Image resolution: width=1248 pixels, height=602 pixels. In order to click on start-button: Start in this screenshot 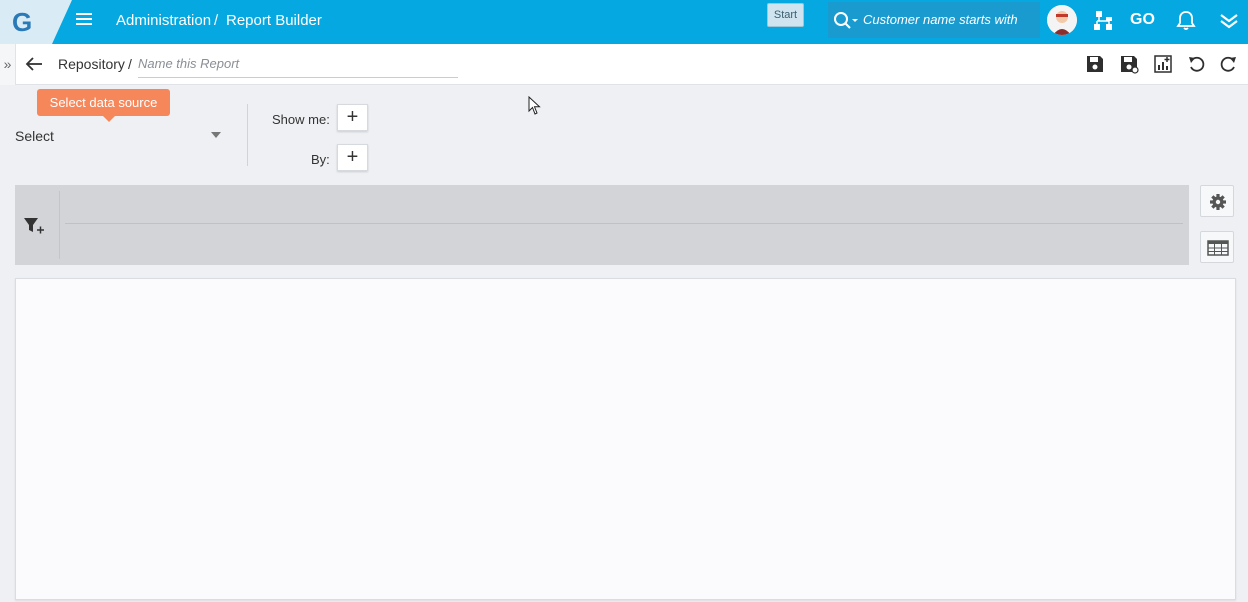, I will do `click(785, 15)`.